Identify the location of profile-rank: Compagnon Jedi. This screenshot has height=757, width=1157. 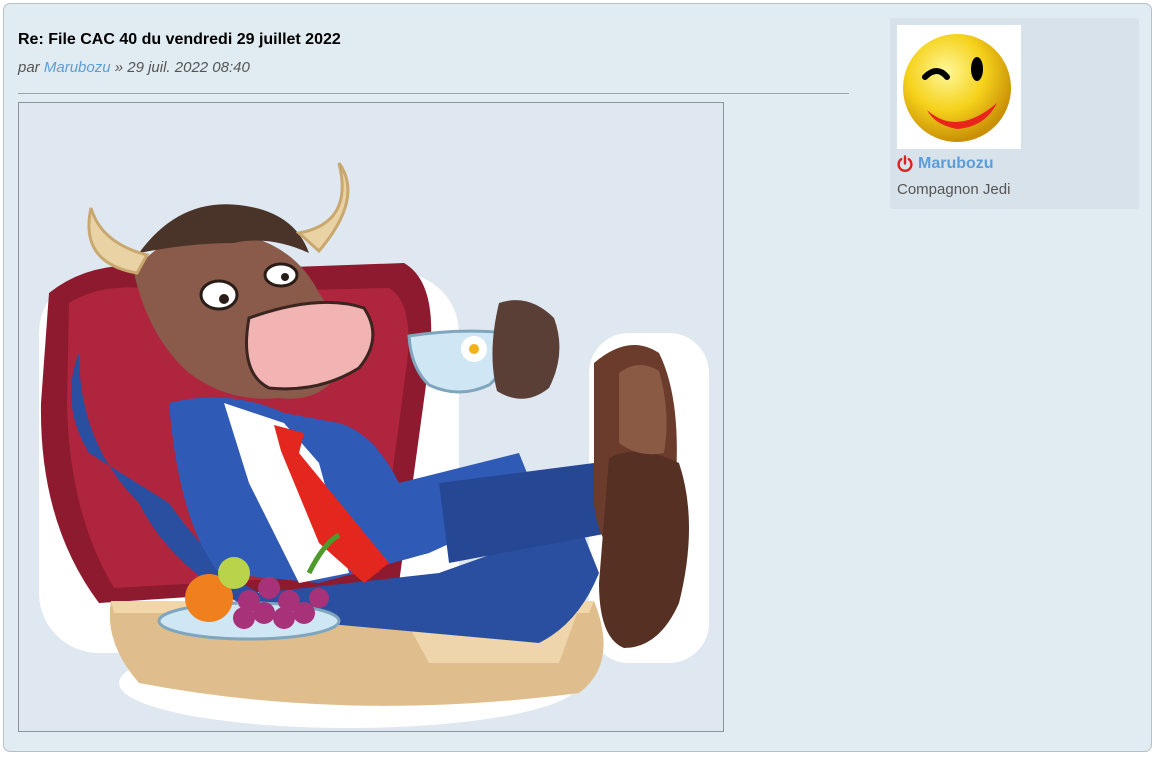
(954, 189).